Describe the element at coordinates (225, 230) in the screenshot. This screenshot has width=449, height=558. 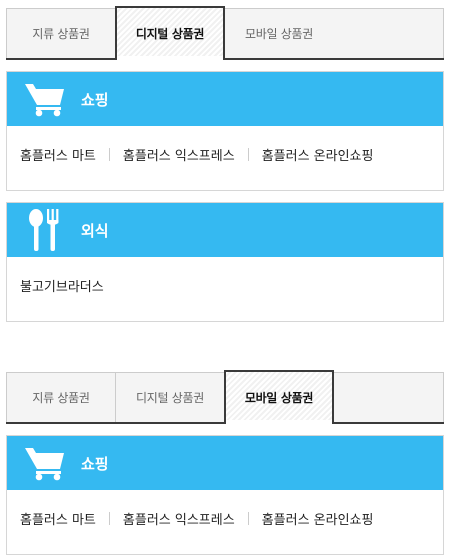
I see `category-header: 외식` at that location.